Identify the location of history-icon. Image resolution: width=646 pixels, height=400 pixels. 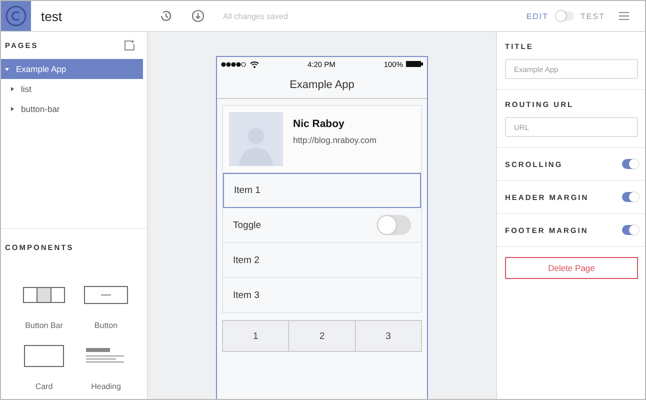
(166, 16).